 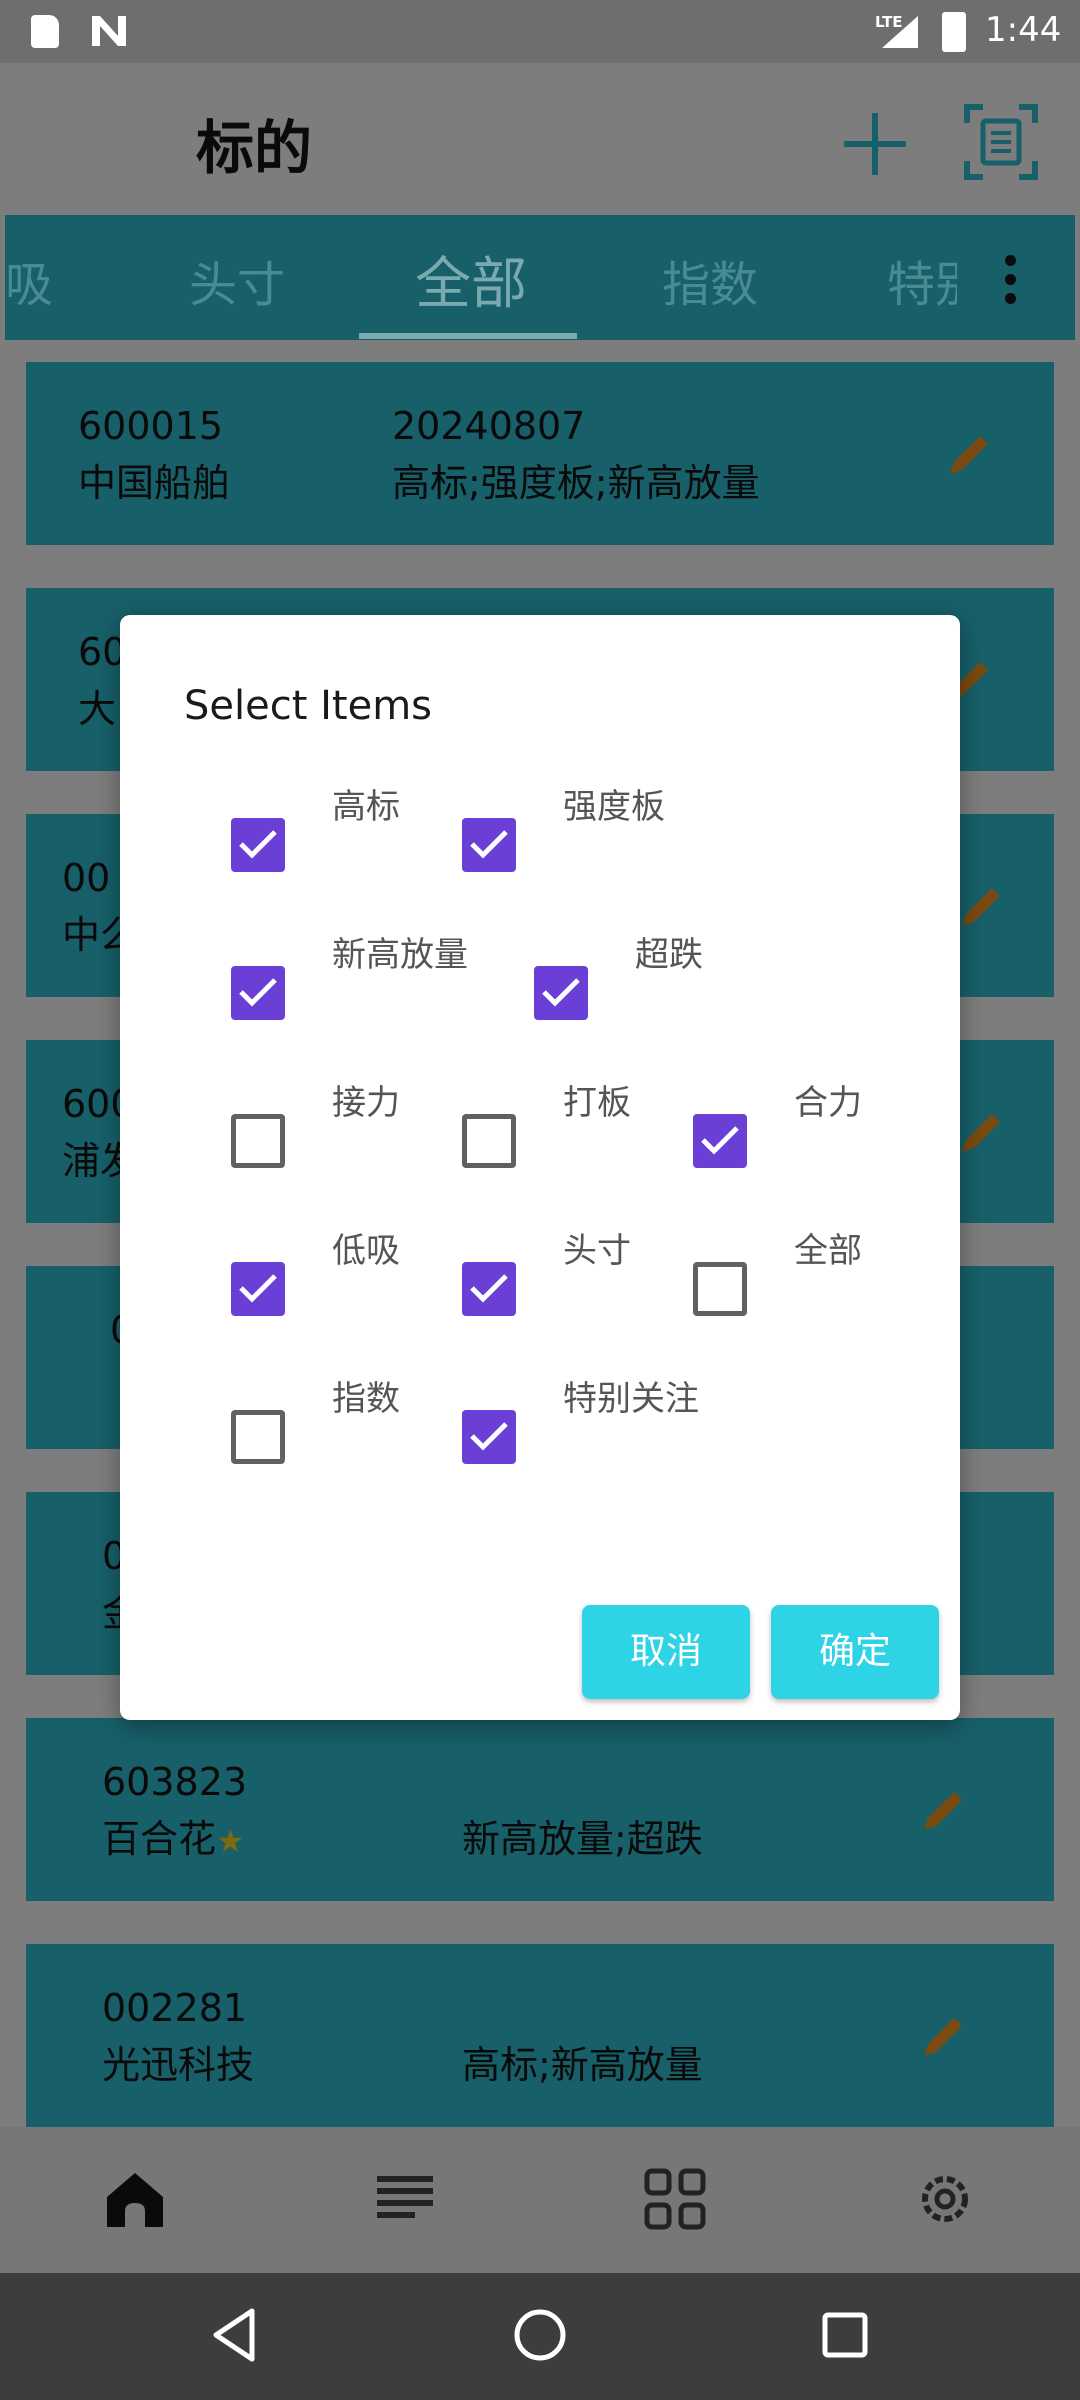 I want to click on app-bar: 标的, so click(x=540, y=139).